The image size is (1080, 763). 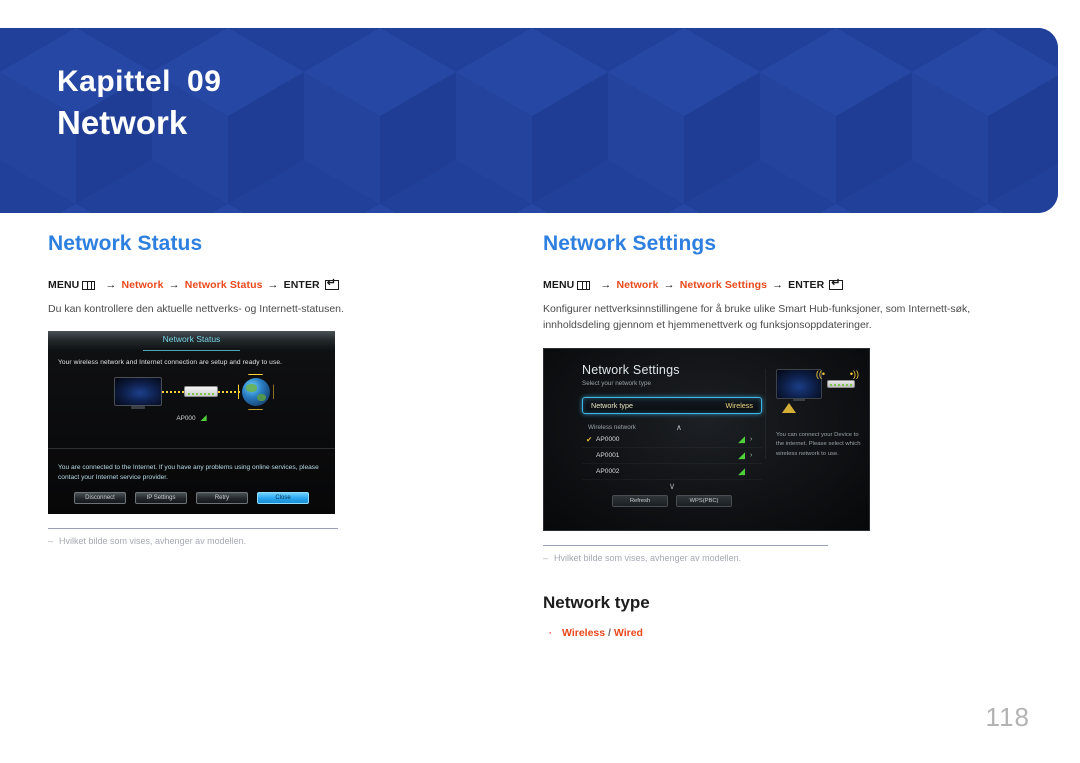 I want to click on section-title-network-settings: Network Settings, so click(x=630, y=243).